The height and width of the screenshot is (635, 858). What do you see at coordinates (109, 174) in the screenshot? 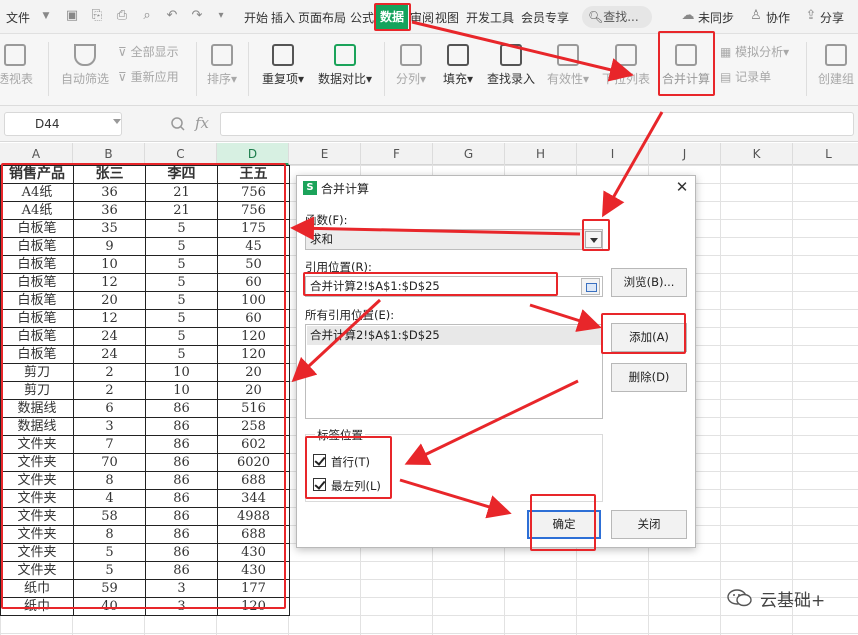
I see `header-cell-zhangsan: 张三` at bounding box center [109, 174].